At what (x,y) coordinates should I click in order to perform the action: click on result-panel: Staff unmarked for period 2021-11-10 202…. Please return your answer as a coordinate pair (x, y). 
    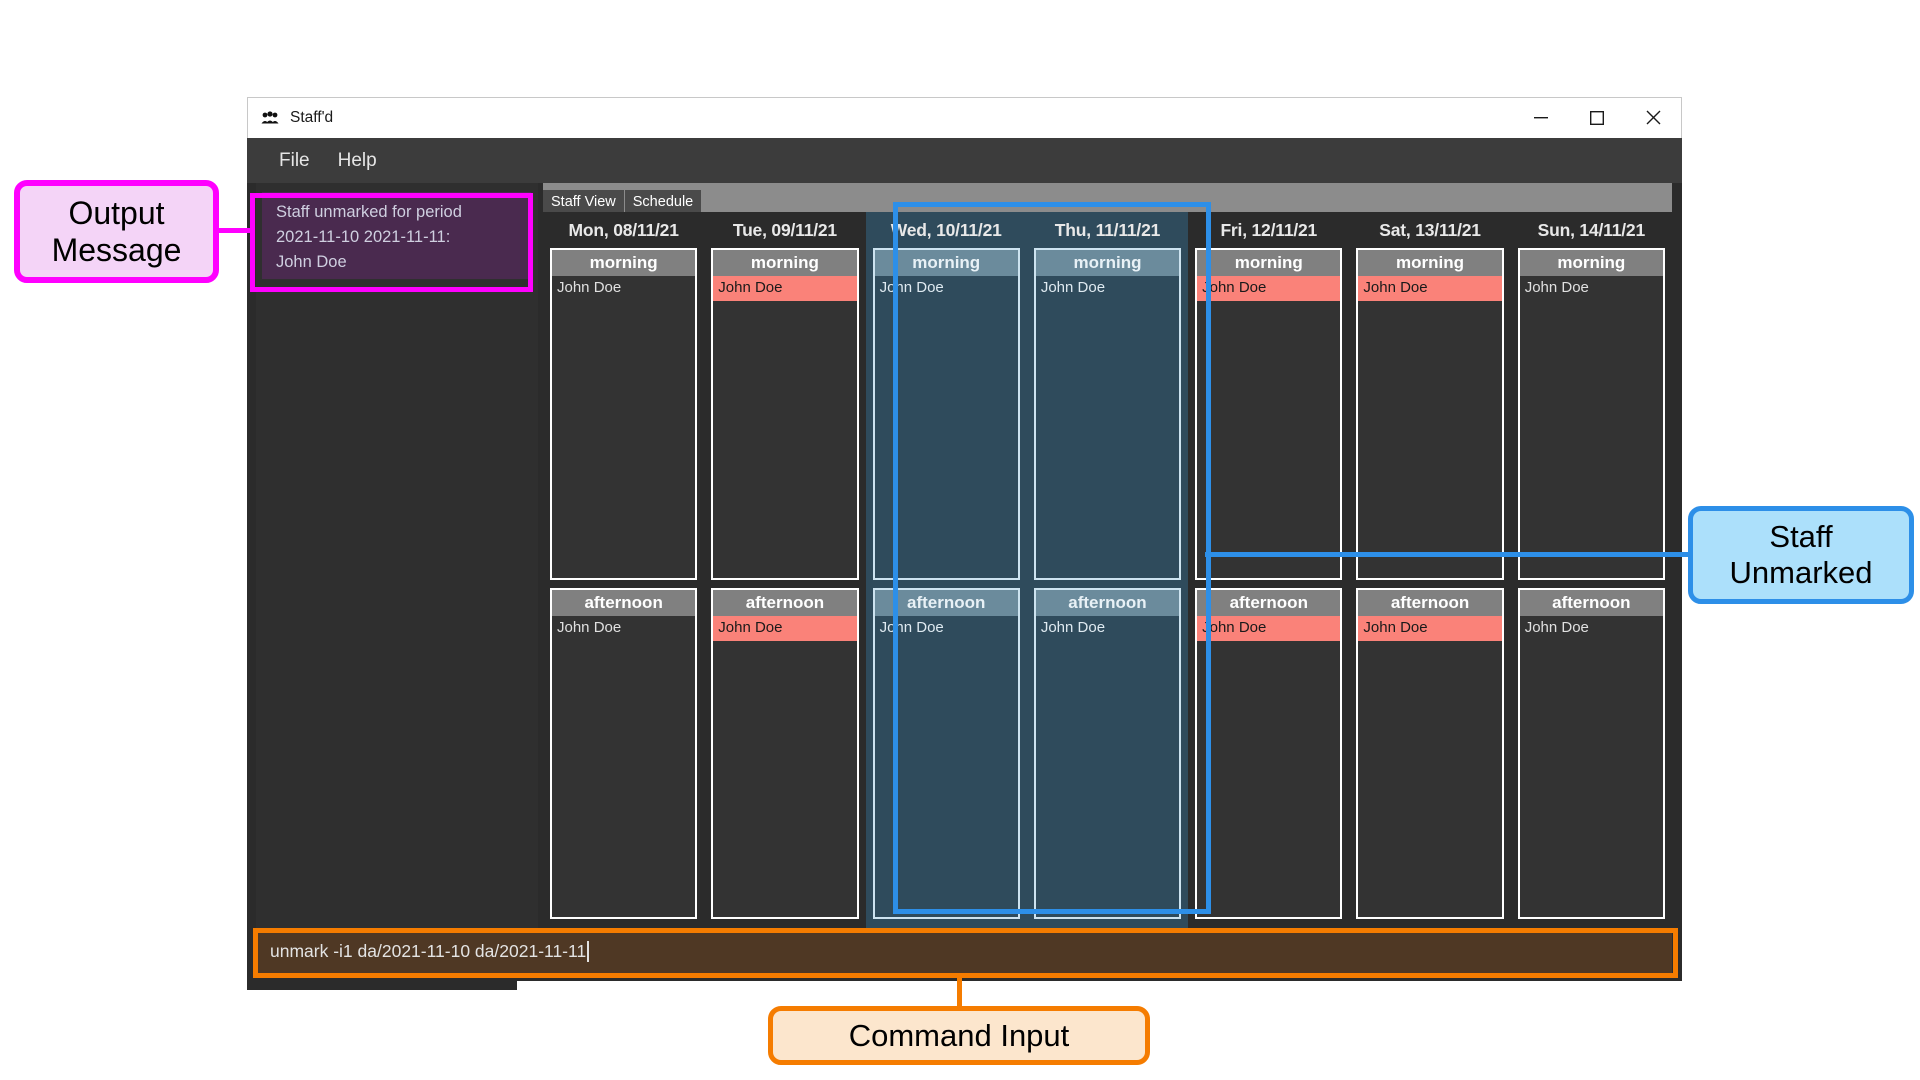
    Looking at the image, I should click on (397, 555).